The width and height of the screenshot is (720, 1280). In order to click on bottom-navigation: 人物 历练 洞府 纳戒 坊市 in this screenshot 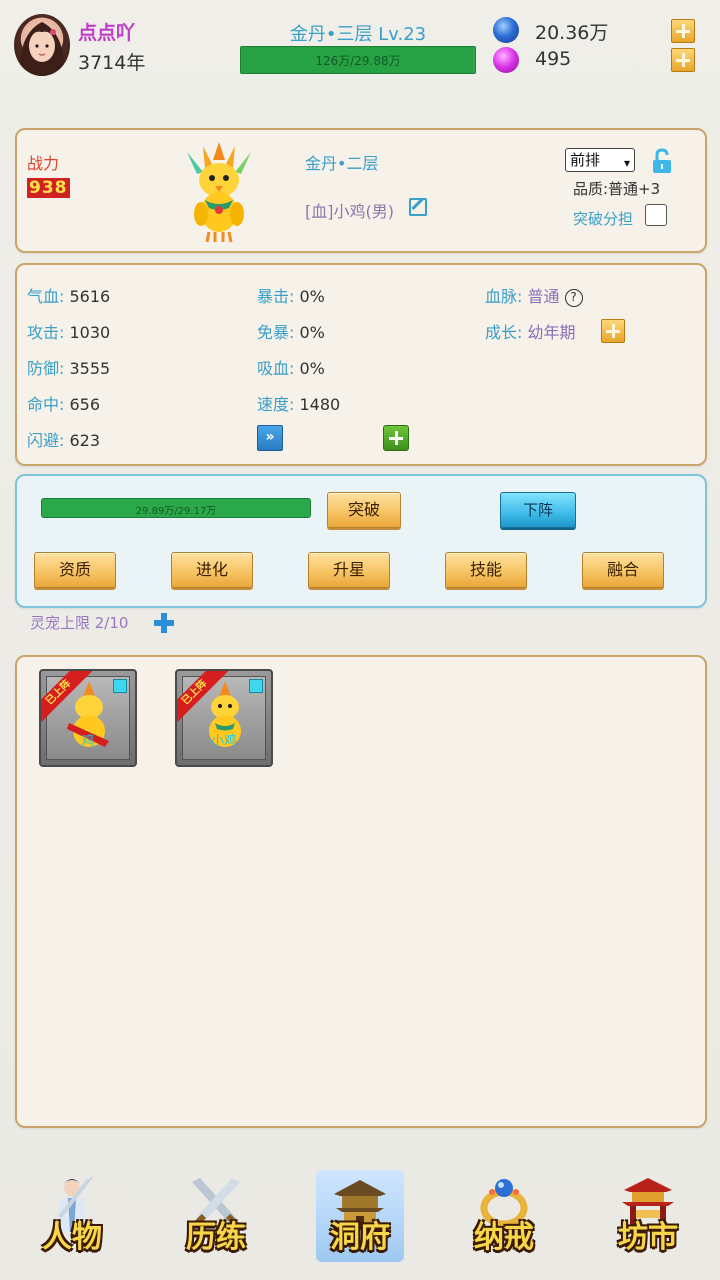, I will do `click(360, 1215)`.